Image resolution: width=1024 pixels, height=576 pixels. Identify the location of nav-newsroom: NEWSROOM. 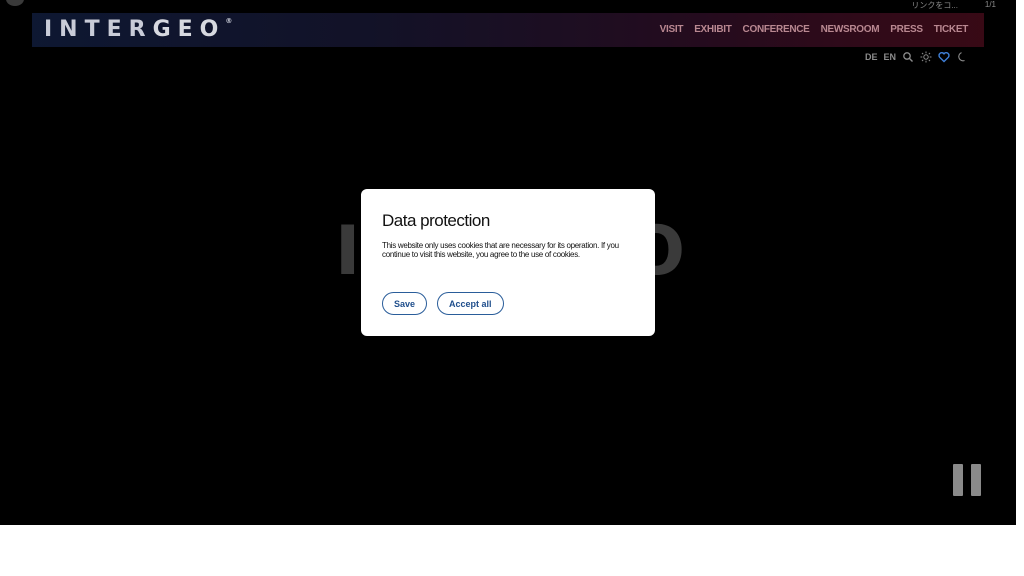
(850, 29).